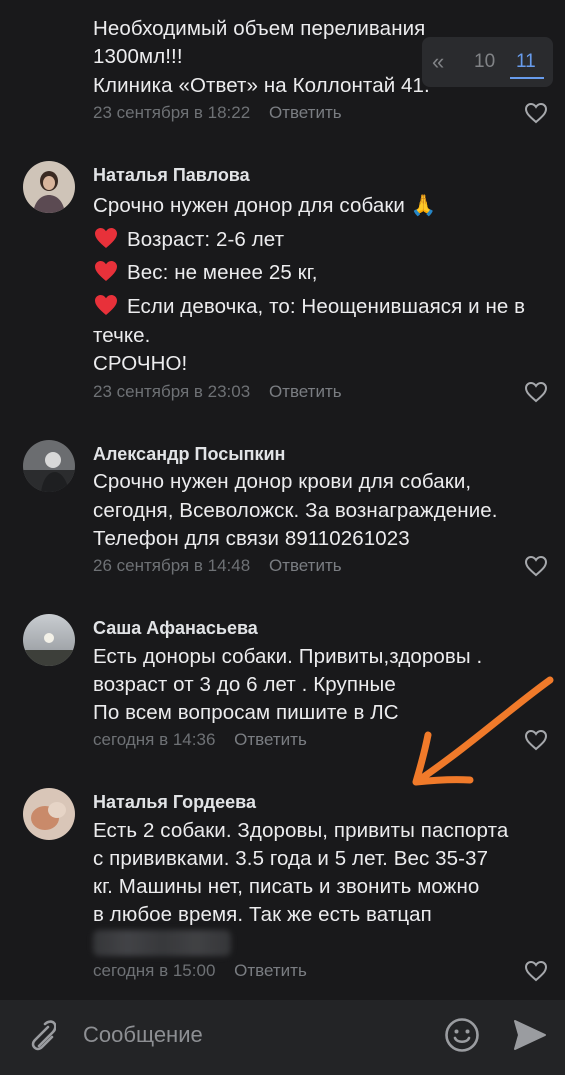 The height and width of the screenshot is (1075, 565). Describe the element at coordinates (122, 335) in the screenshot. I see `comment-text-line: течке.` at that location.